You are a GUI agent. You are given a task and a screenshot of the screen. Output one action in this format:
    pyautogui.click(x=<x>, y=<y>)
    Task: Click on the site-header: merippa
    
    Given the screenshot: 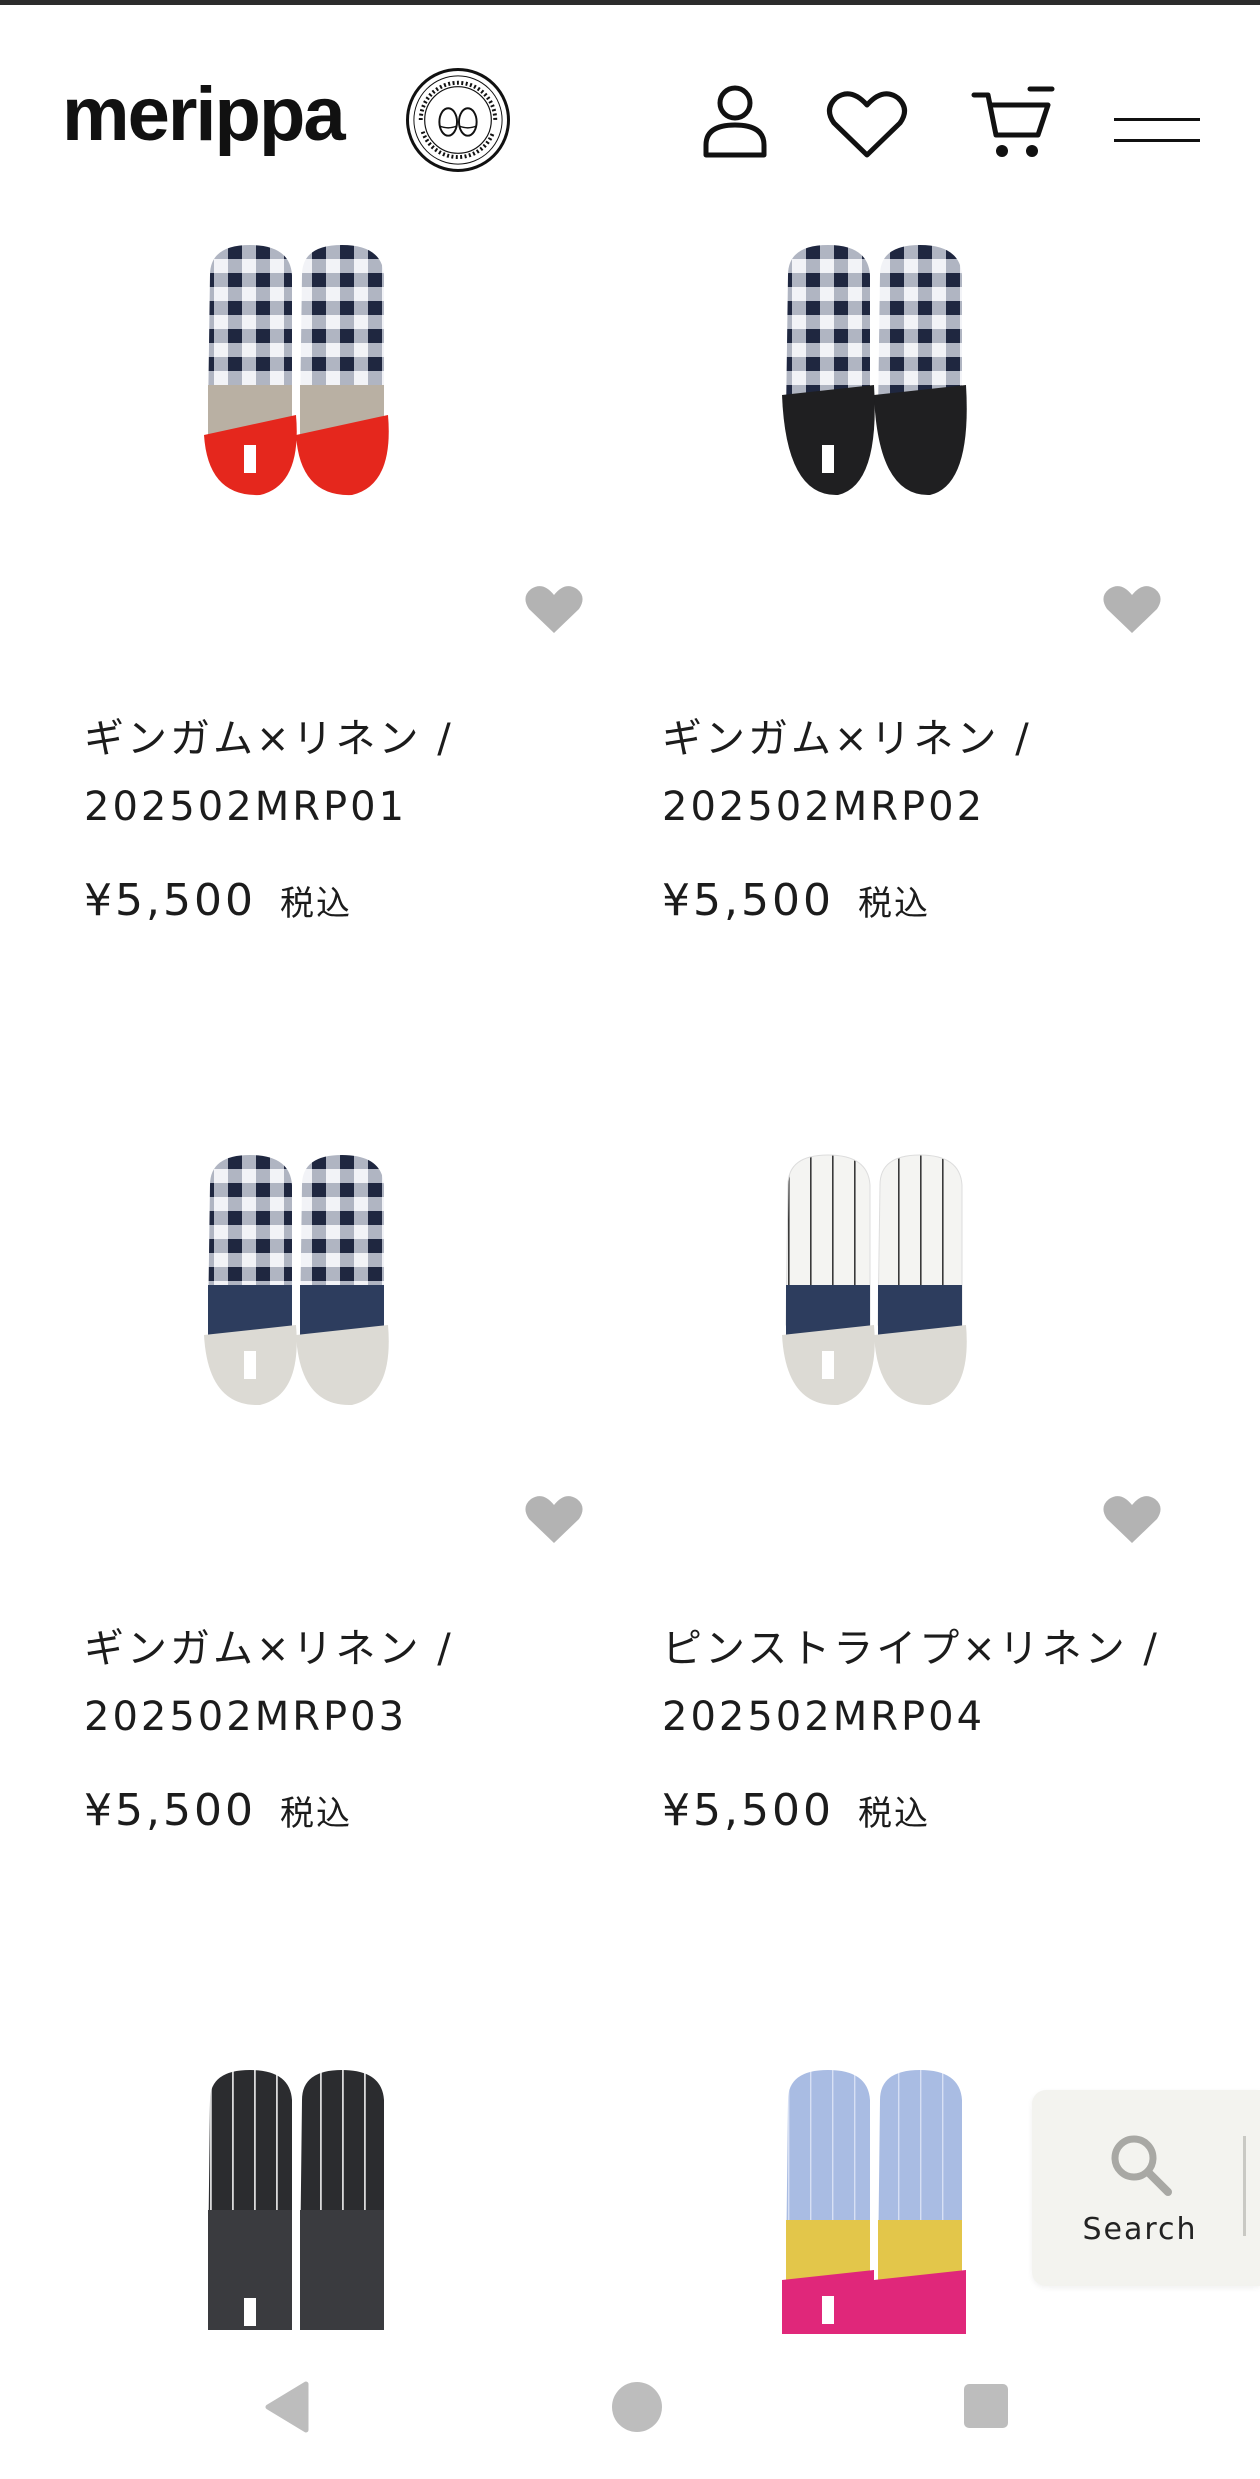 What is the action you would take?
    pyautogui.click(x=630, y=110)
    